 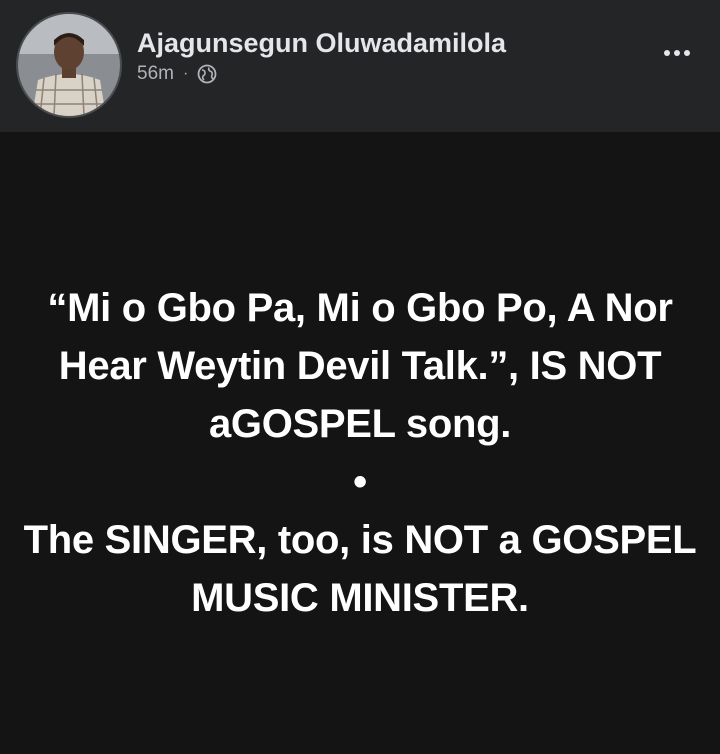 I want to click on post-text-line: aGOSPEL song., so click(x=360, y=424).